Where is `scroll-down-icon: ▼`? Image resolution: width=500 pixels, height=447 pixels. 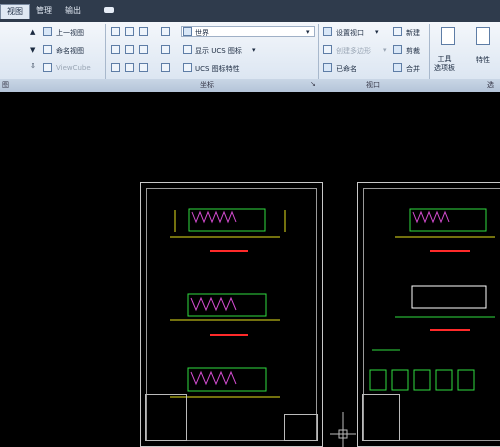
scroll-down-icon: ▼ is located at coordinates (32, 50).